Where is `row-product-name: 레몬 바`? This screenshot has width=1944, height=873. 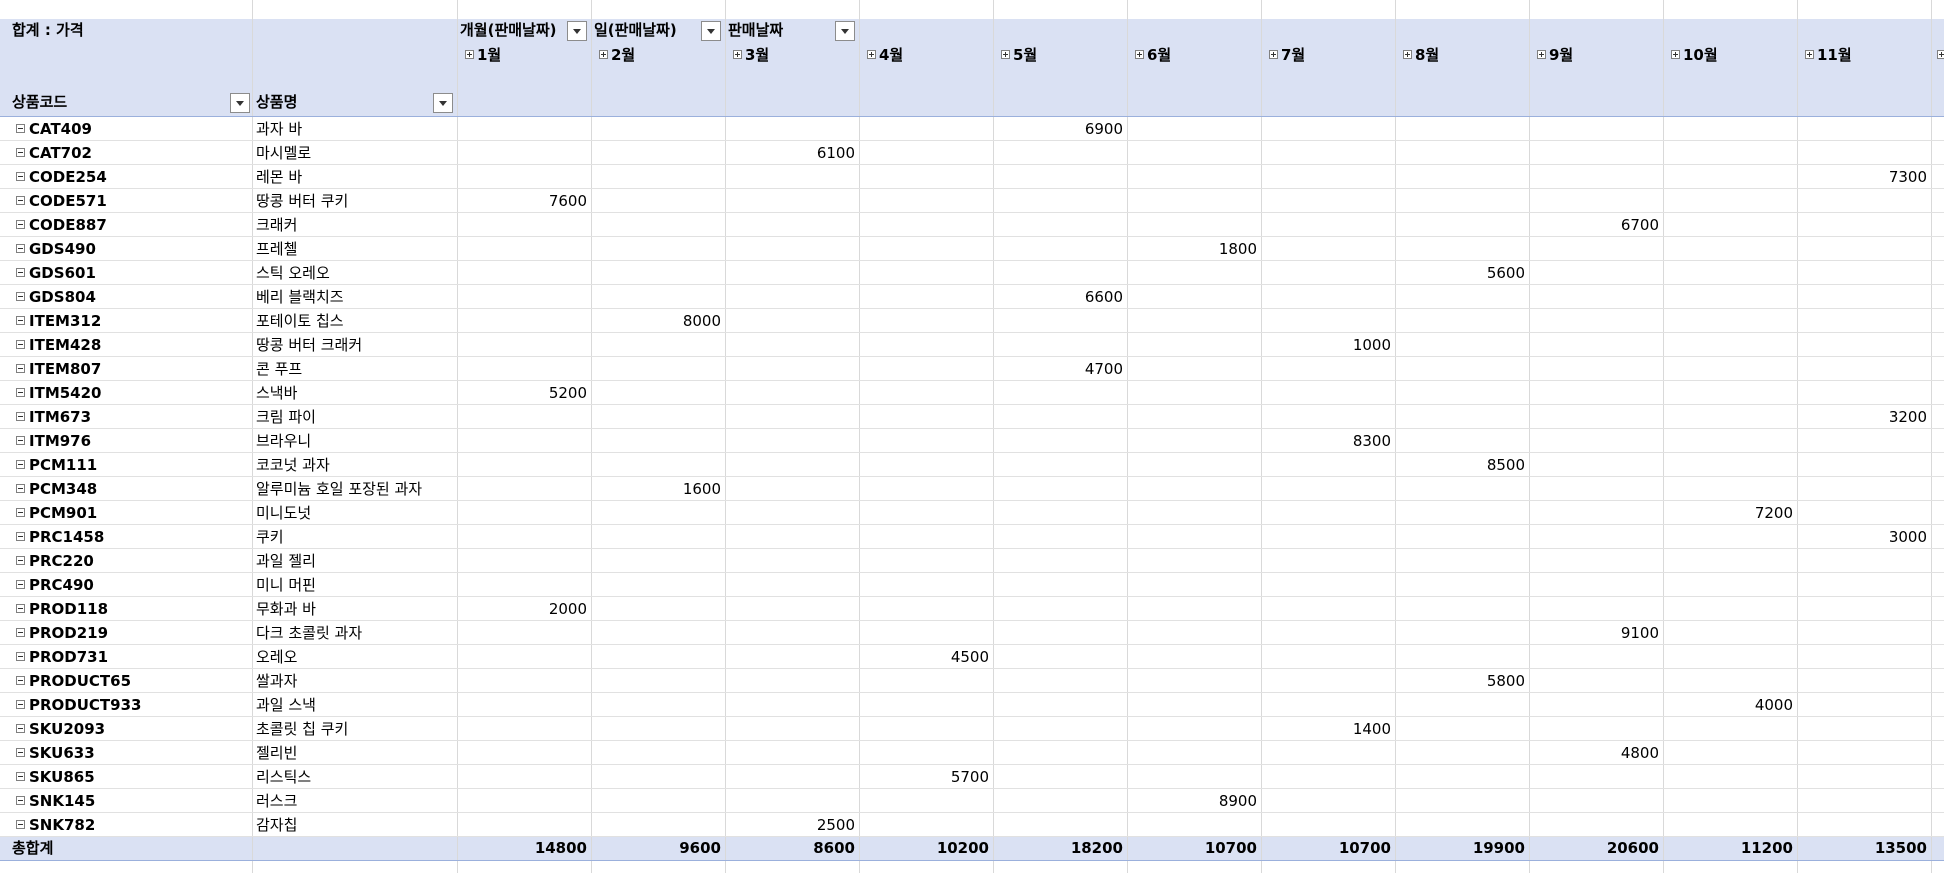 row-product-name: 레몬 바 is located at coordinates (279, 177).